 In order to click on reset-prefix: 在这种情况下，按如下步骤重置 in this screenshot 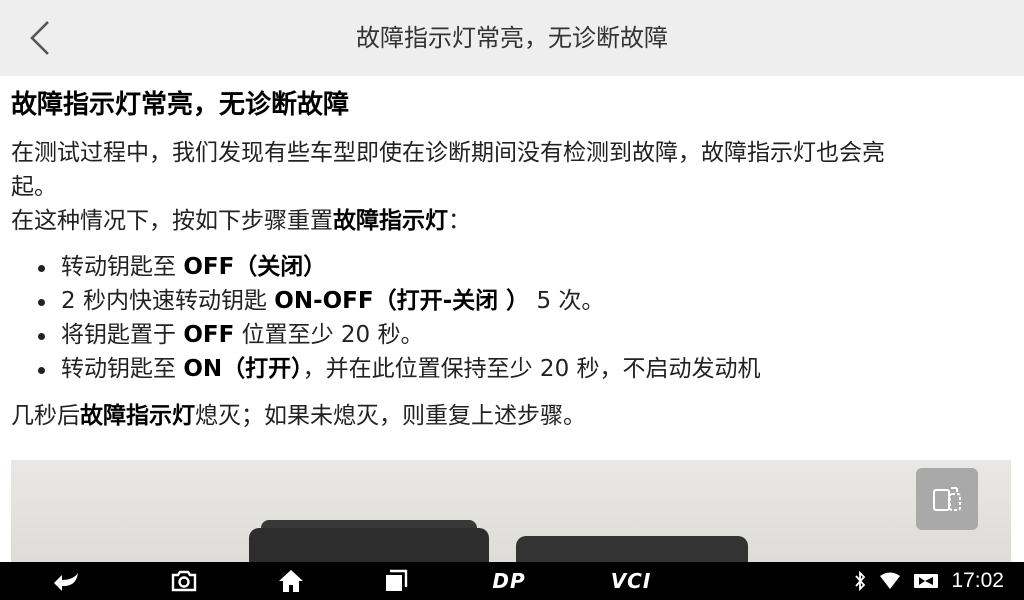, I will do `click(172, 221)`.